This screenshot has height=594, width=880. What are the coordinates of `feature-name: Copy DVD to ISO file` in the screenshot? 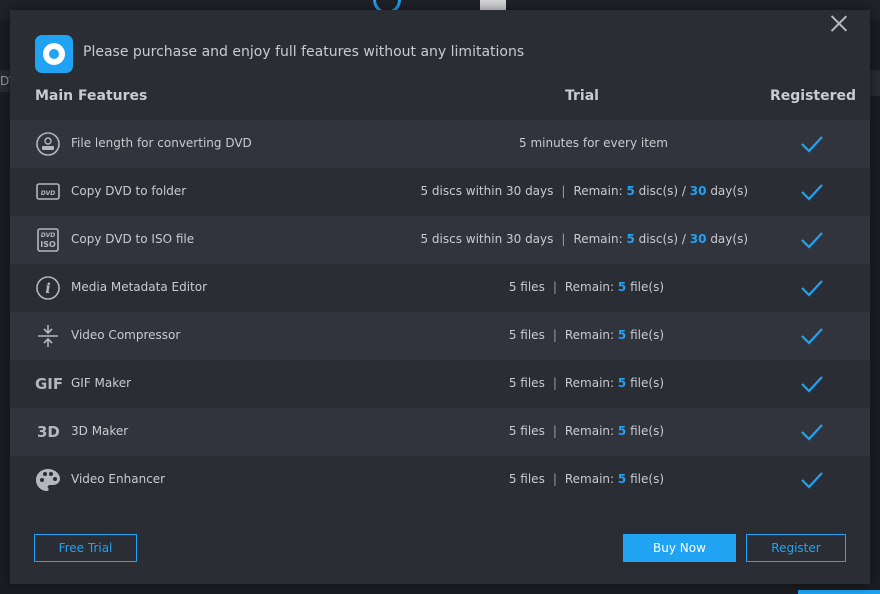 It's located at (133, 239).